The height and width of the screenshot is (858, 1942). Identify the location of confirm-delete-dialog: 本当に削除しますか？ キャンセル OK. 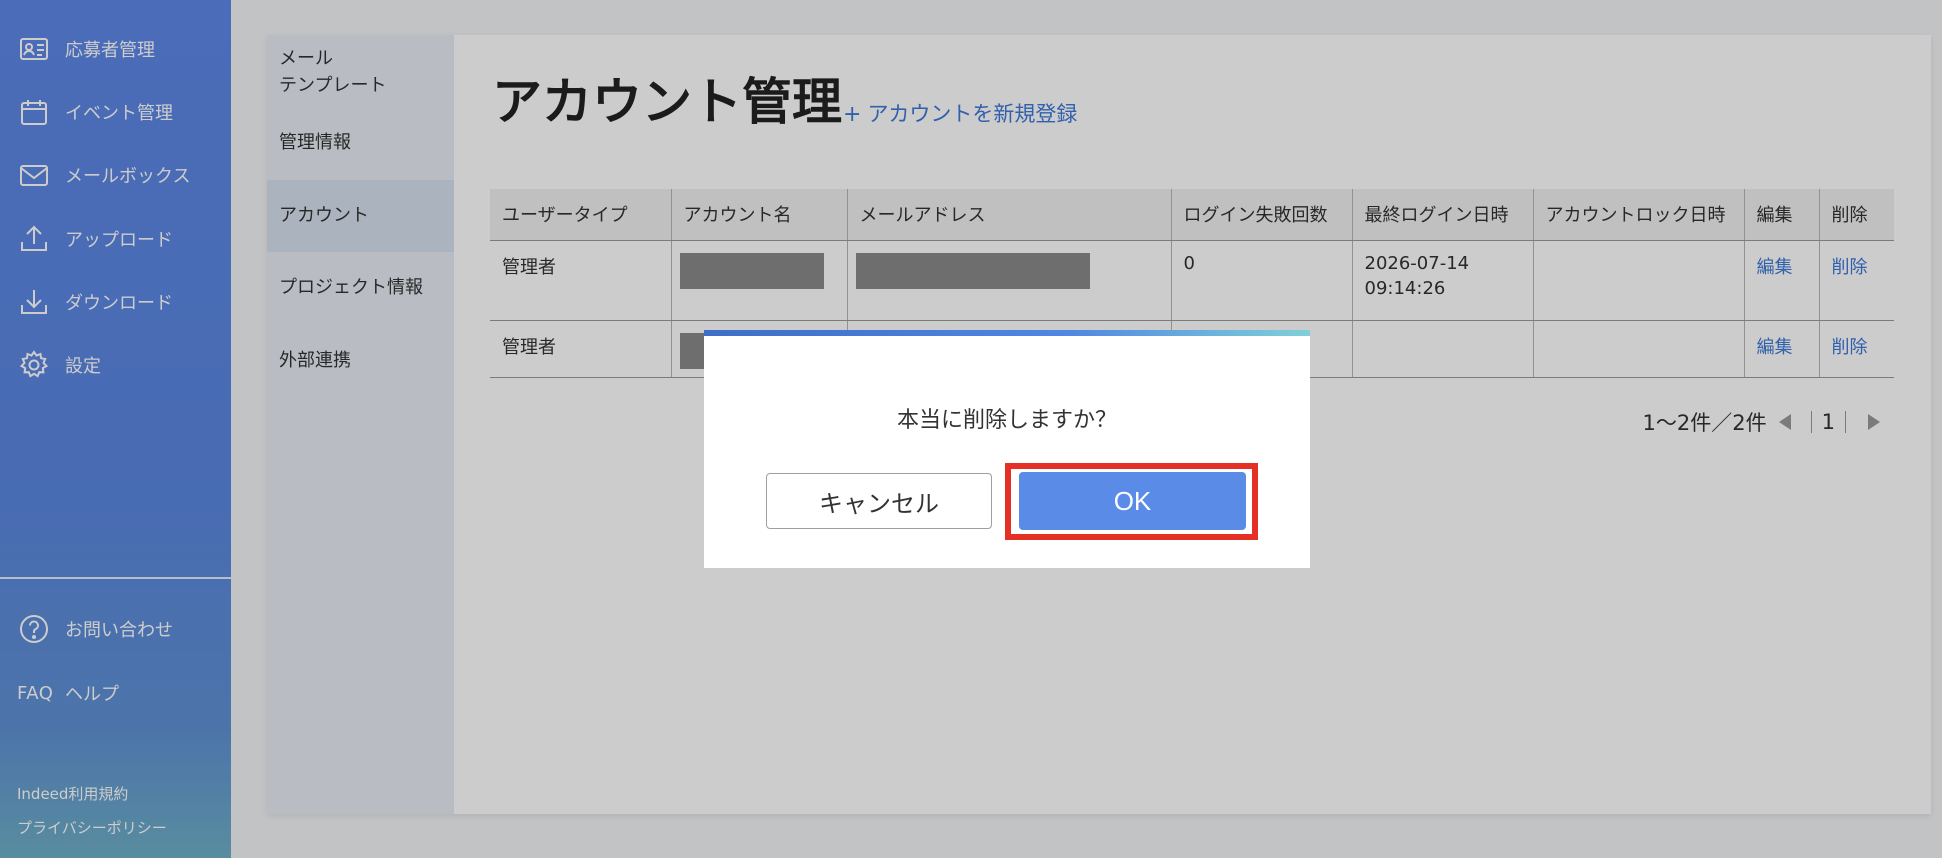
(1007, 449).